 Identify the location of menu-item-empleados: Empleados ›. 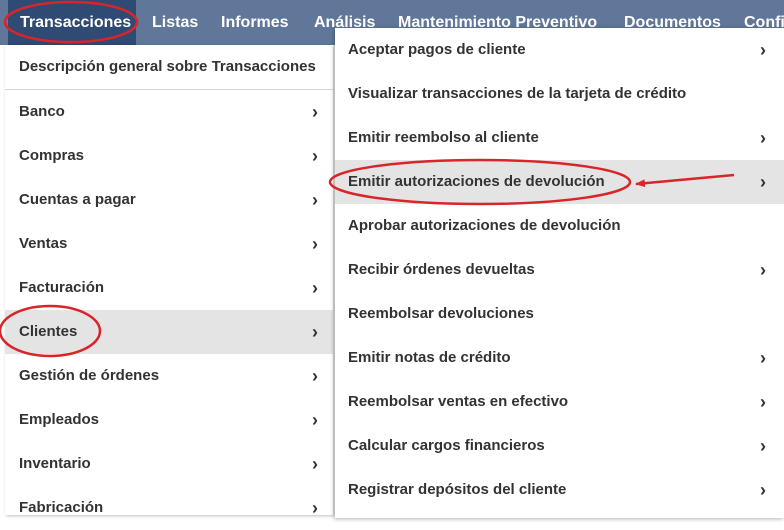
(169, 420).